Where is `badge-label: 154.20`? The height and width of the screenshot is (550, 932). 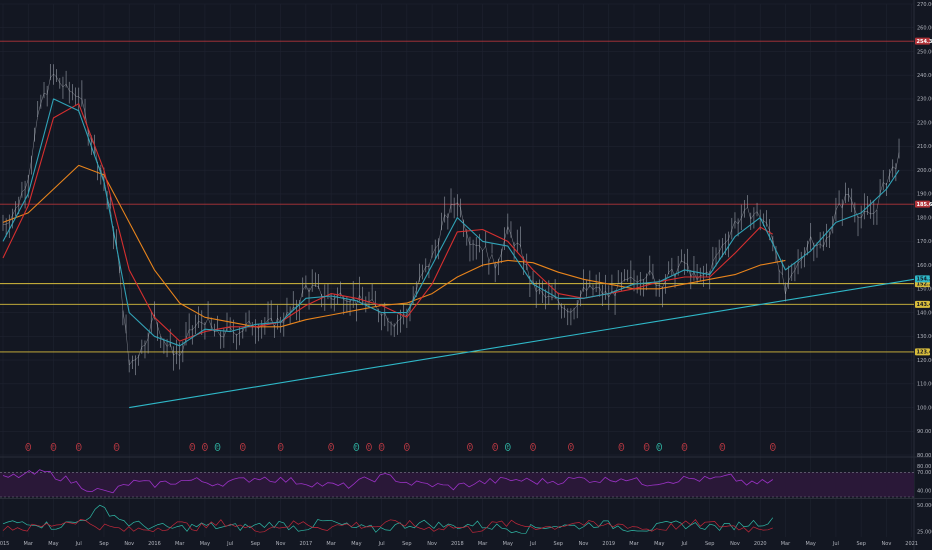 badge-label: 154.20 is located at coordinates (924, 280).